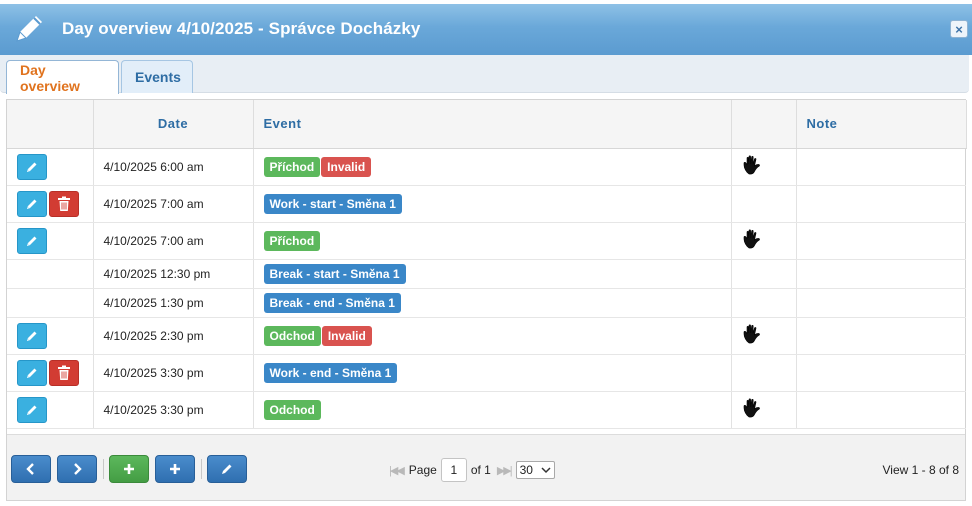  I want to click on table-header-row: Date Event Note, so click(487, 124).